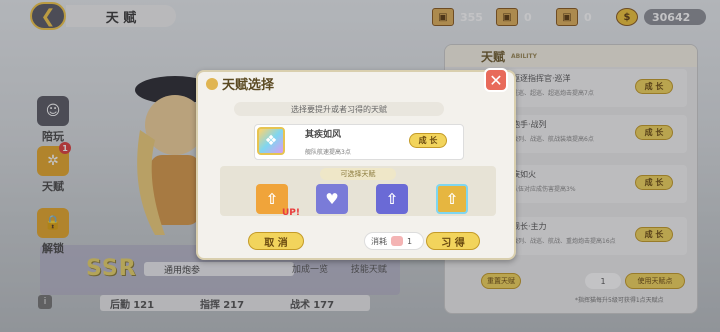  I want to click on current-talent-name: 其疾如风, so click(323, 135).